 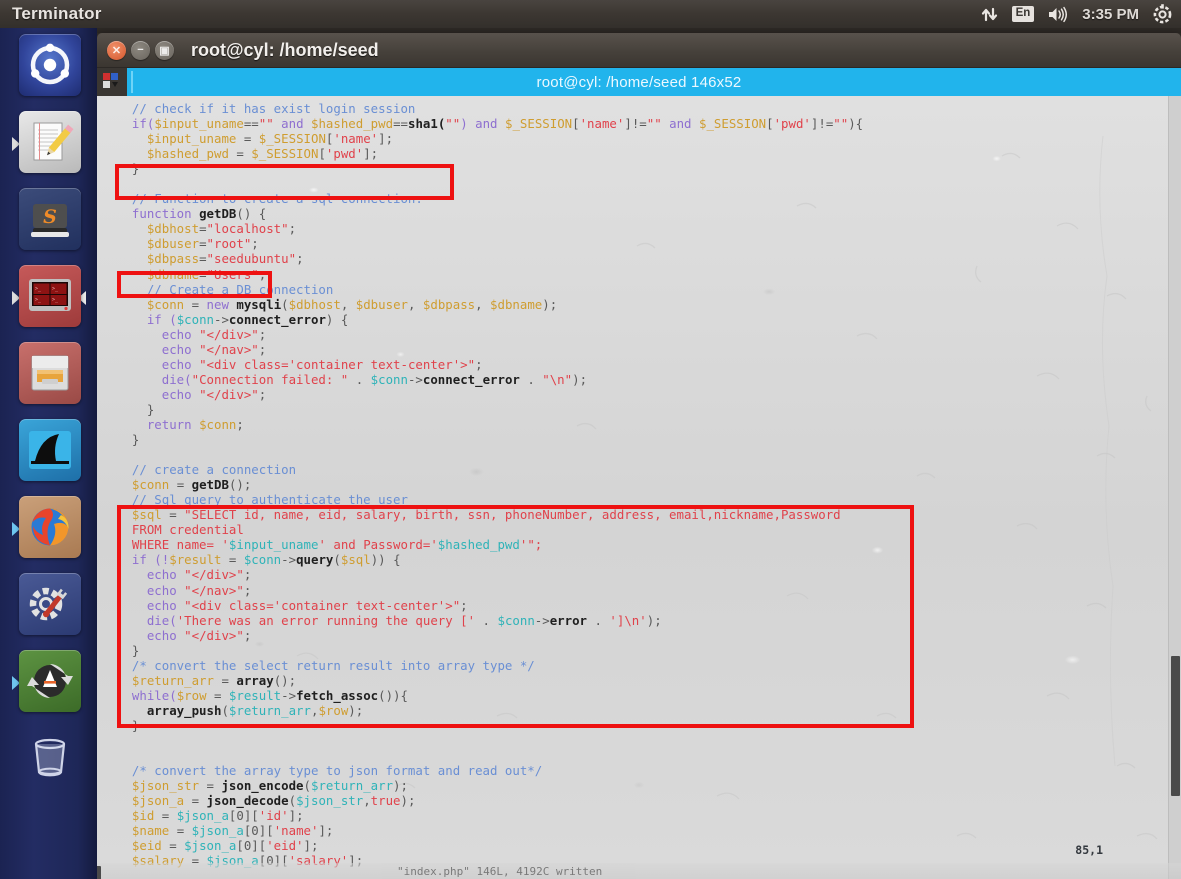 I want to click on code-token: FROM credential, so click(x=187, y=530).